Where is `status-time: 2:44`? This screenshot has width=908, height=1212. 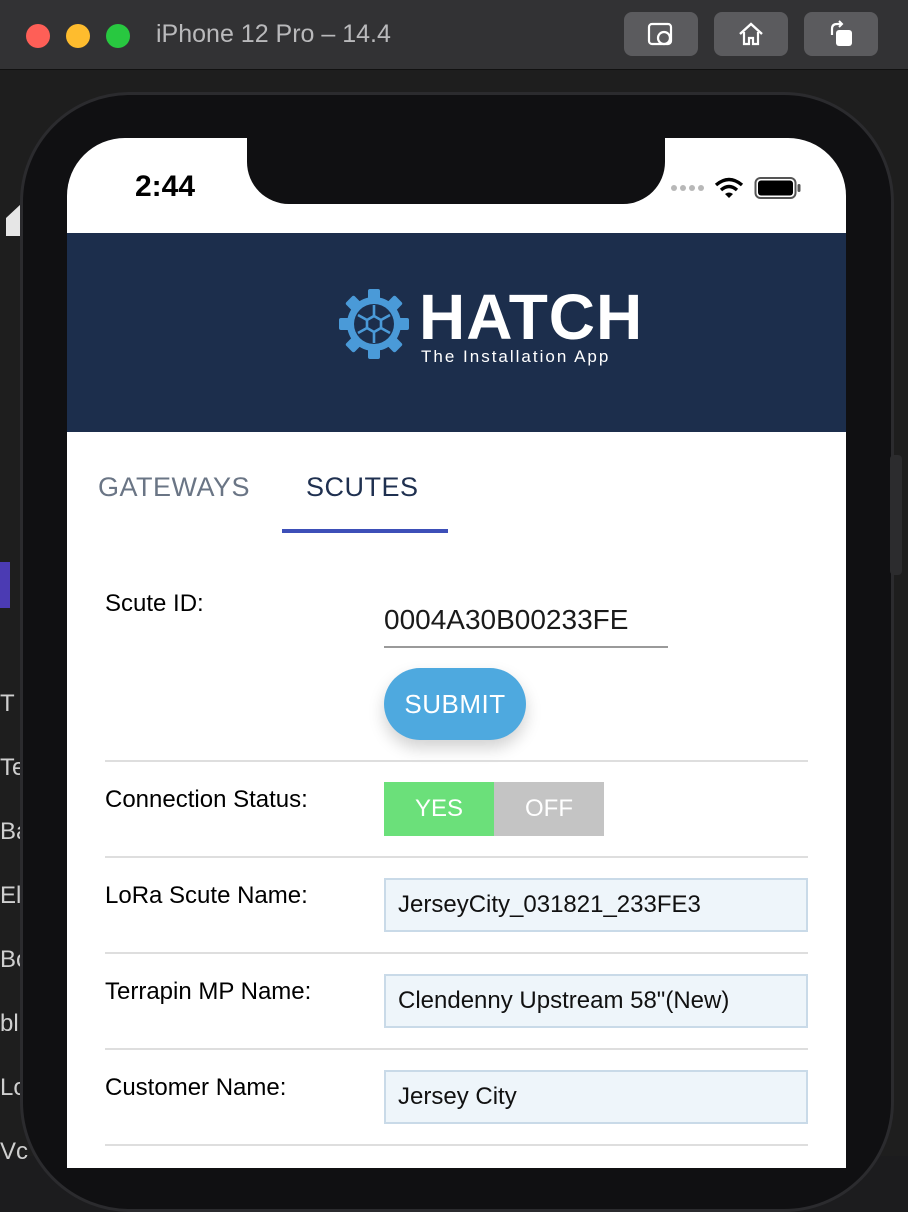 status-time: 2:44 is located at coordinates (165, 186).